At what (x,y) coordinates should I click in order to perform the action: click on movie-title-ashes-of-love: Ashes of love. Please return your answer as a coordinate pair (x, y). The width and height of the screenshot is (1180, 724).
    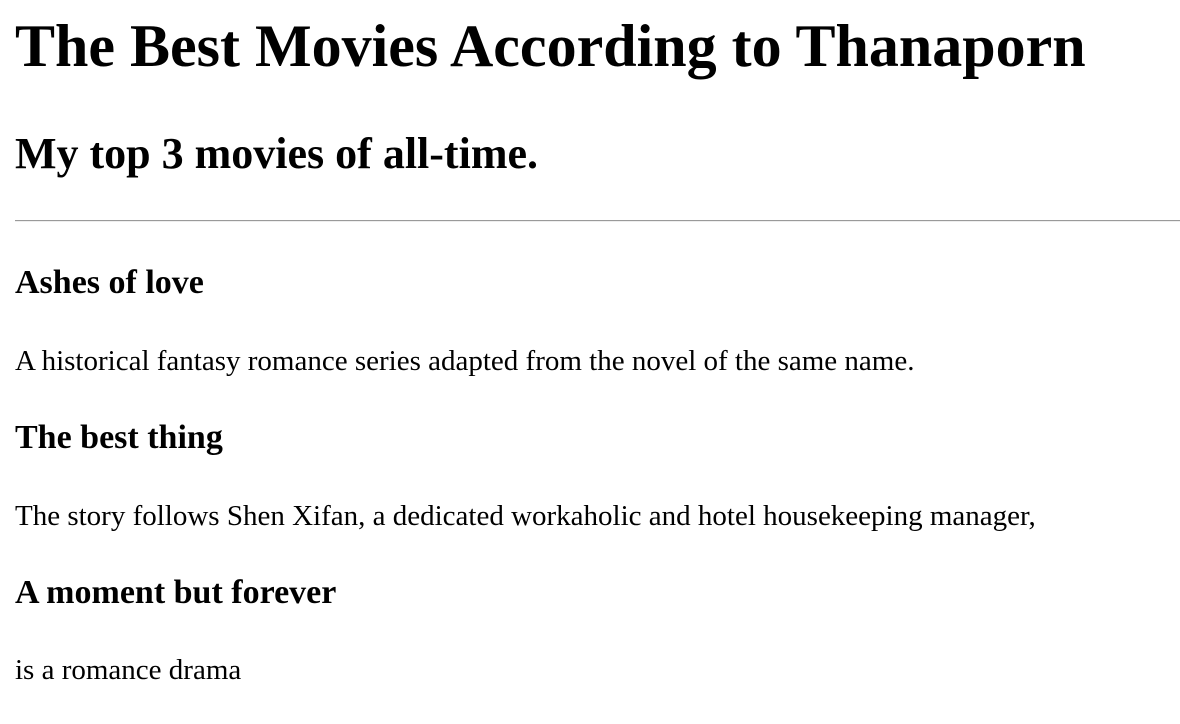
    Looking at the image, I should click on (109, 282).